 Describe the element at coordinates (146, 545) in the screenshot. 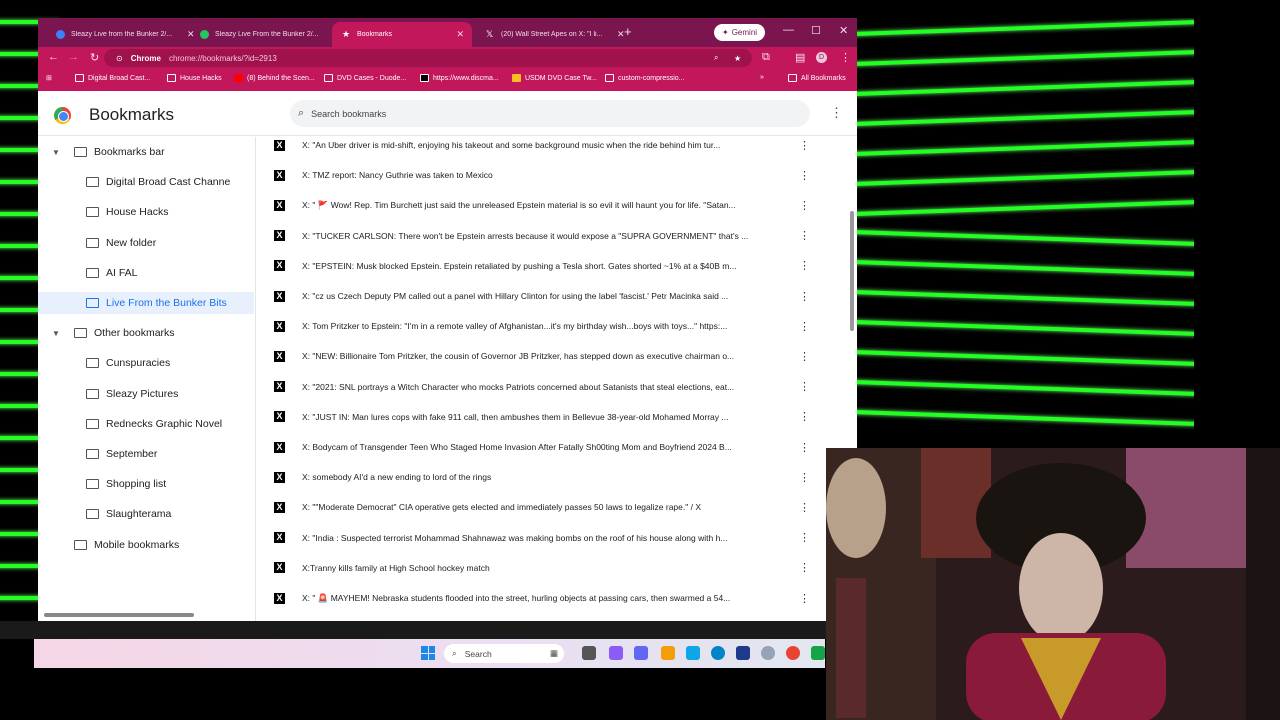

I see `sidebar-folder: Mobile bookmarks` at that location.